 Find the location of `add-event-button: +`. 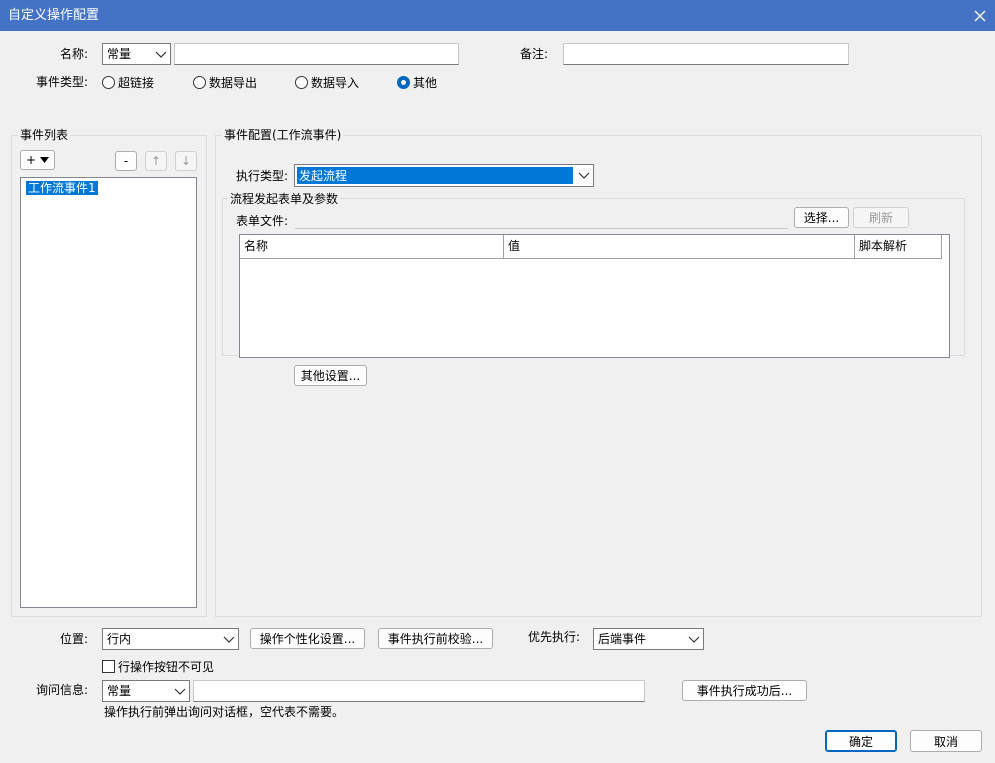

add-event-button: + is located at coordinates (37, 160).